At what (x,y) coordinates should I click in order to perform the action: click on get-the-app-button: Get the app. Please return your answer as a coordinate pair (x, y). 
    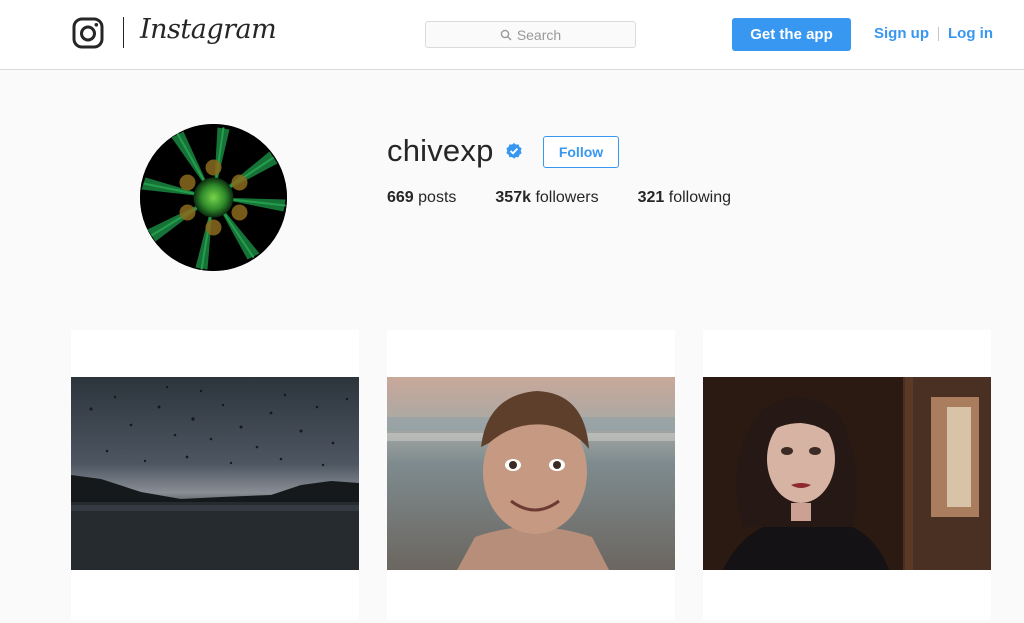
    Looking at the image, I should click on (791, 34).